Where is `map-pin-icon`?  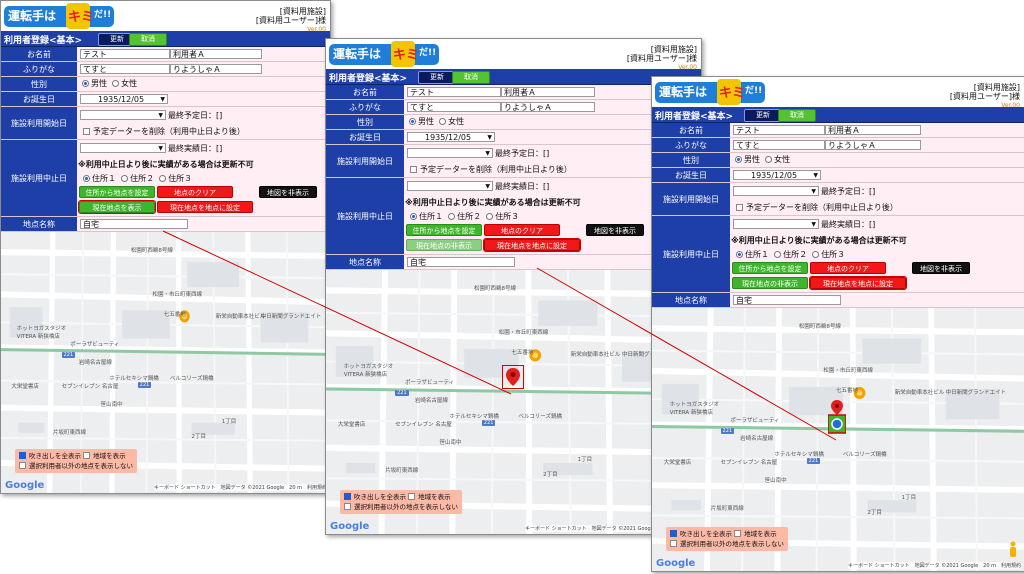
map-pin-icon is located at coordinates (513, 377).